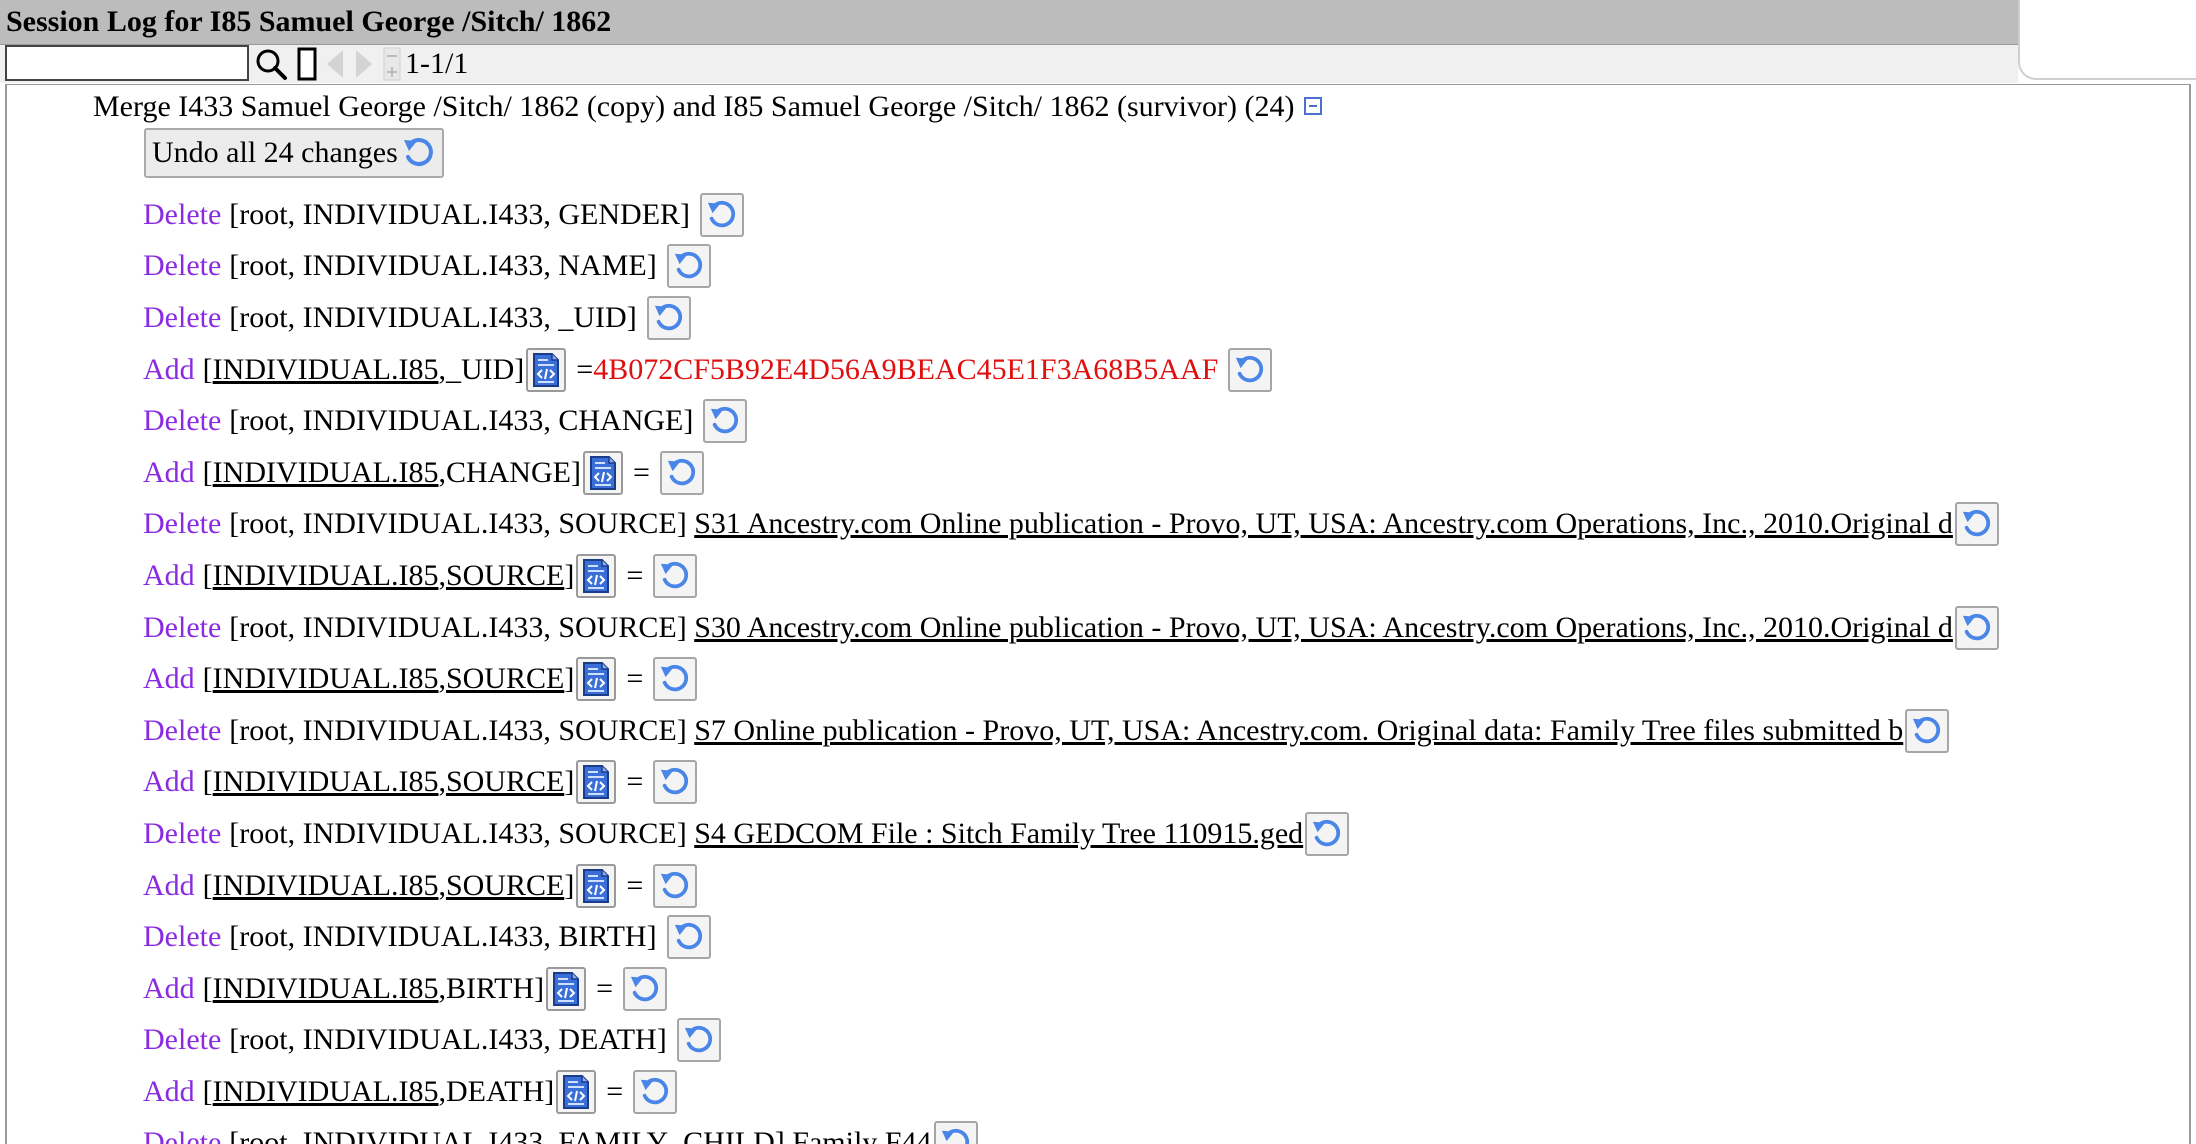 The image size is (2196, 1144). I want to click on change-path: [root, INDIVIDUAL.I433, GENDER], so click(460, 214).